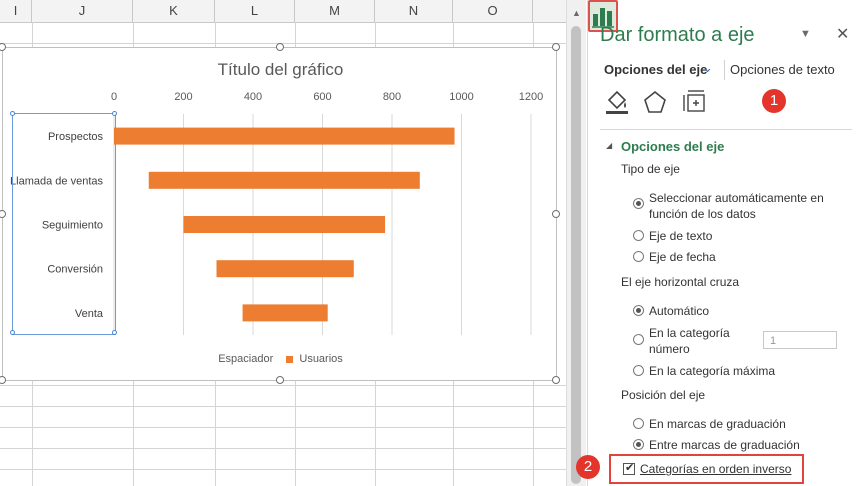 This screenshot has width=856, height=486. I want to click on radio-label-cross-category: En la categoría número, so click(689, 341).